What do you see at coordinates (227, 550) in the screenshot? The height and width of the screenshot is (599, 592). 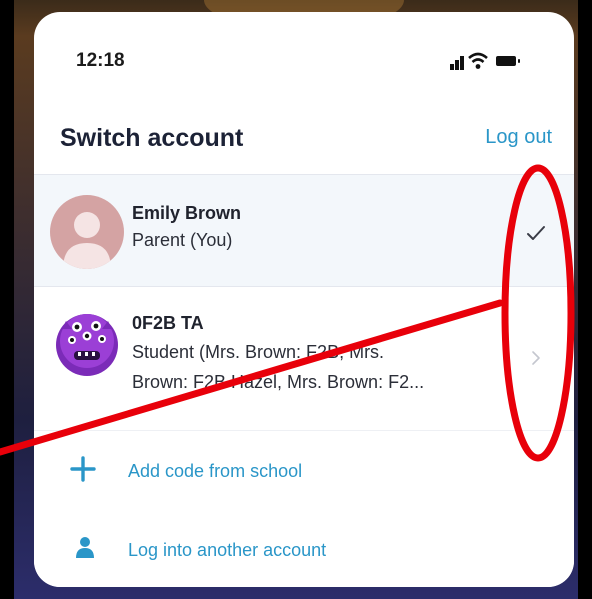 I see `log-into-another-account-label: Log into another account` at bounding box center [227, 550].